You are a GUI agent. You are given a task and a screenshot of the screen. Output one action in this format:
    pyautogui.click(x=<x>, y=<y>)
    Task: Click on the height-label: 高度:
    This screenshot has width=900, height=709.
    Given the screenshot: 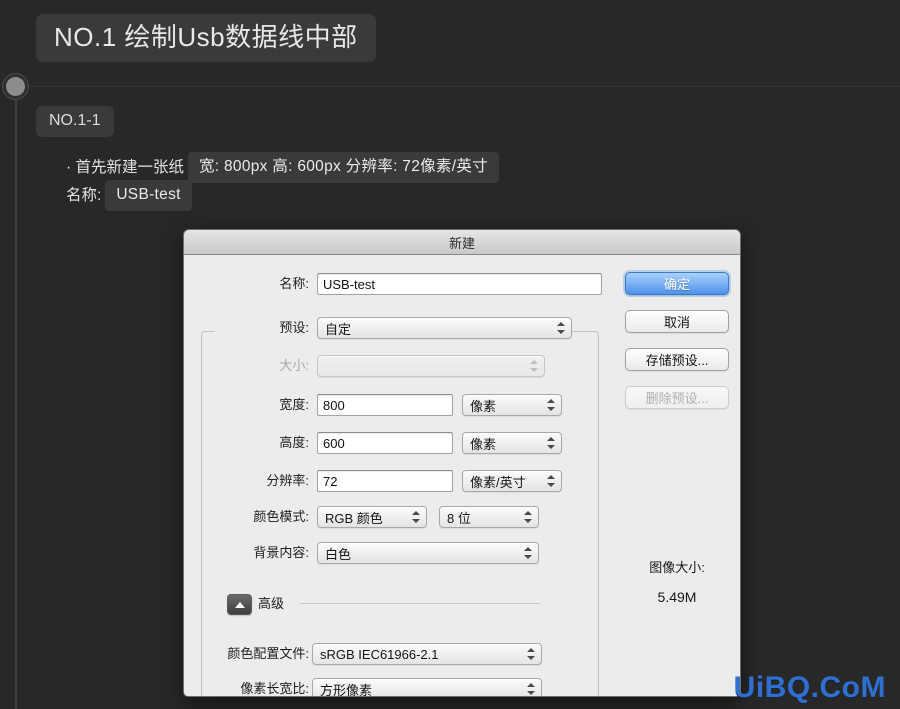 What is the action you would take?
    pyautogui.click(x=294, y=442)
    